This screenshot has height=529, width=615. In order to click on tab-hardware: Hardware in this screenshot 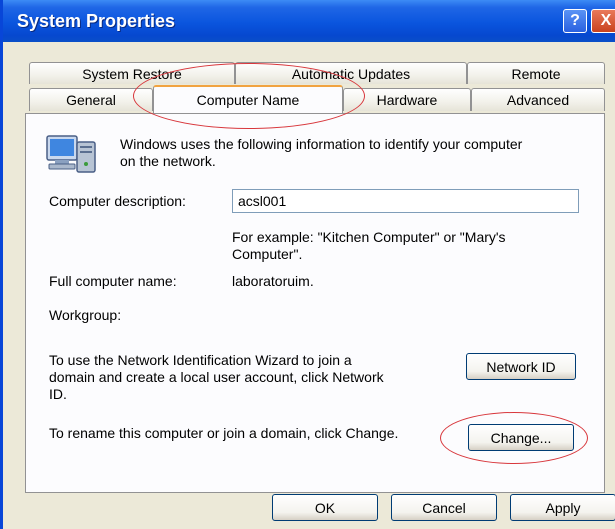, I will do `click(407, 99)`.